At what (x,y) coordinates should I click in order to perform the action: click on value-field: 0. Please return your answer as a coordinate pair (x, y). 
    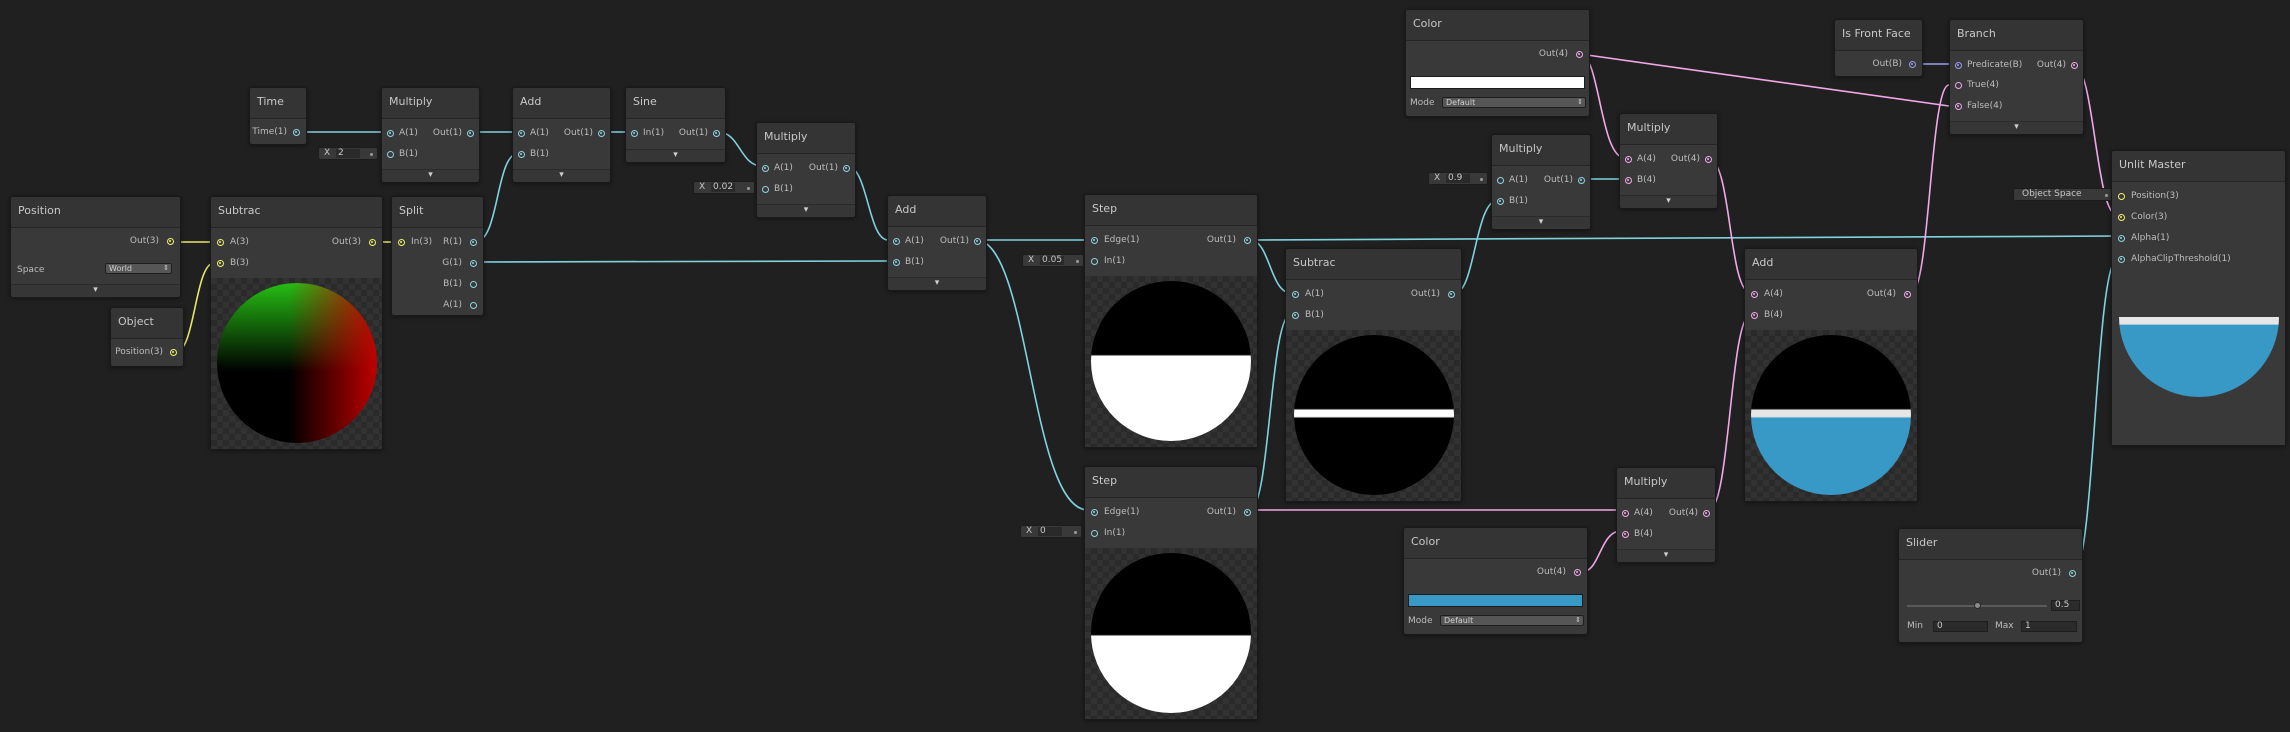
    Looking at the image, I should click on (1050, 531).